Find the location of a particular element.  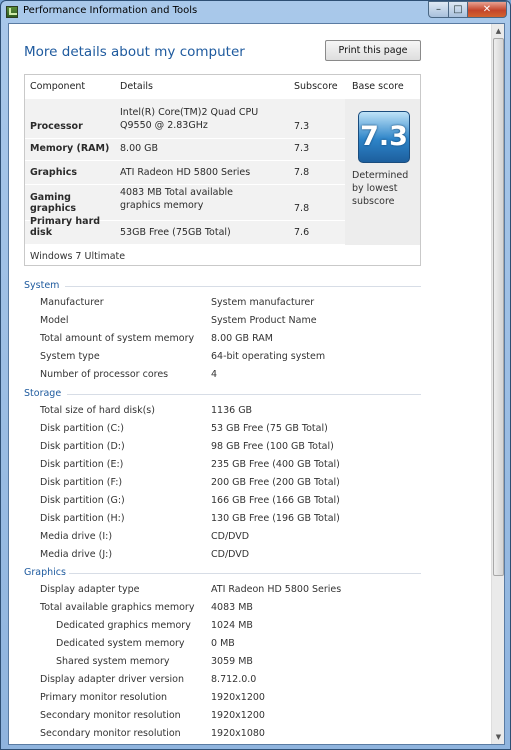

property-value: 0 MB is located at coordinates (223, 643).